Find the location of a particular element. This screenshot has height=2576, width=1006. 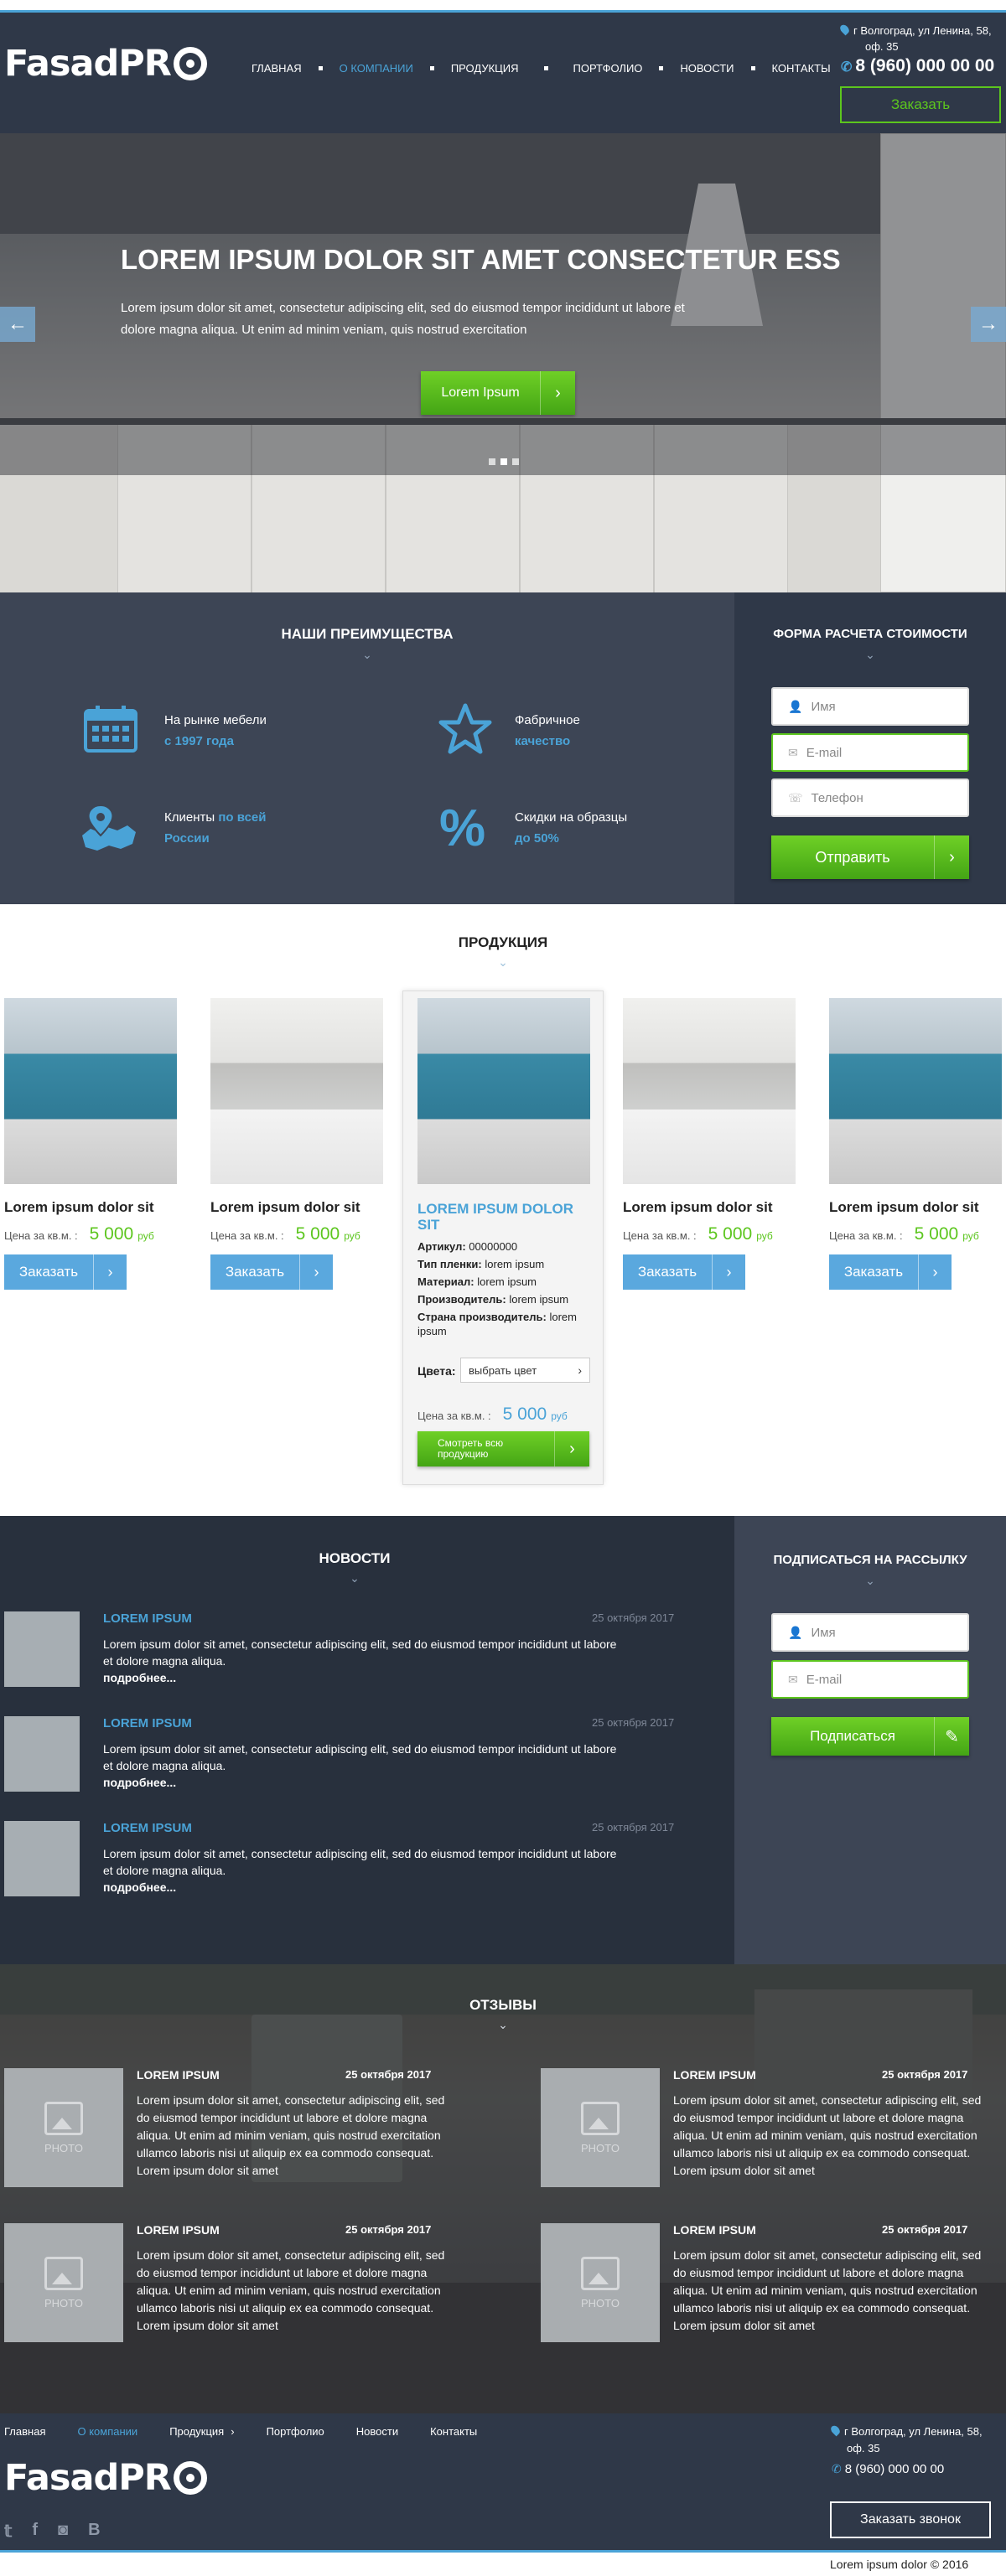

pencil-icon: ✎ is located at coordinates (951, 1736).